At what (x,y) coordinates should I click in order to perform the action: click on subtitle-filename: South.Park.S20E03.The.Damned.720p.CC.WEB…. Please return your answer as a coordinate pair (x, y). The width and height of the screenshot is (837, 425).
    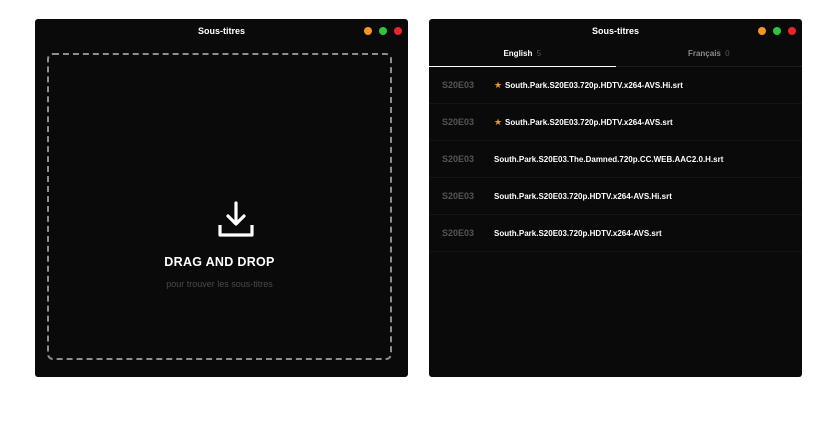
    Looking at the image, I should click on (609, 159).